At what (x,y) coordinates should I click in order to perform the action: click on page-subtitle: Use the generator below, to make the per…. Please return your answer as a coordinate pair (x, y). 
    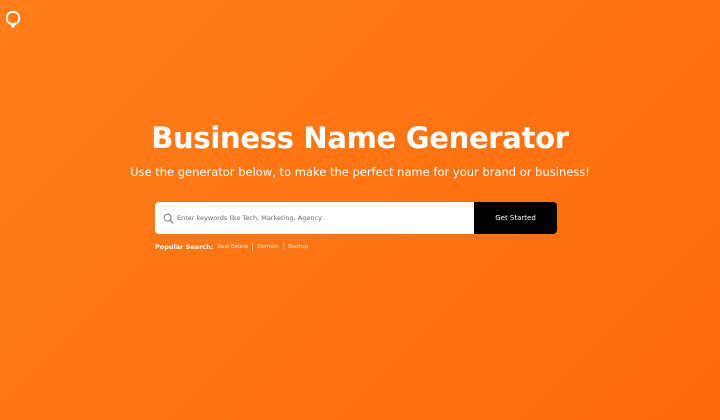
    Looking at the image, I should click on (360, 172).